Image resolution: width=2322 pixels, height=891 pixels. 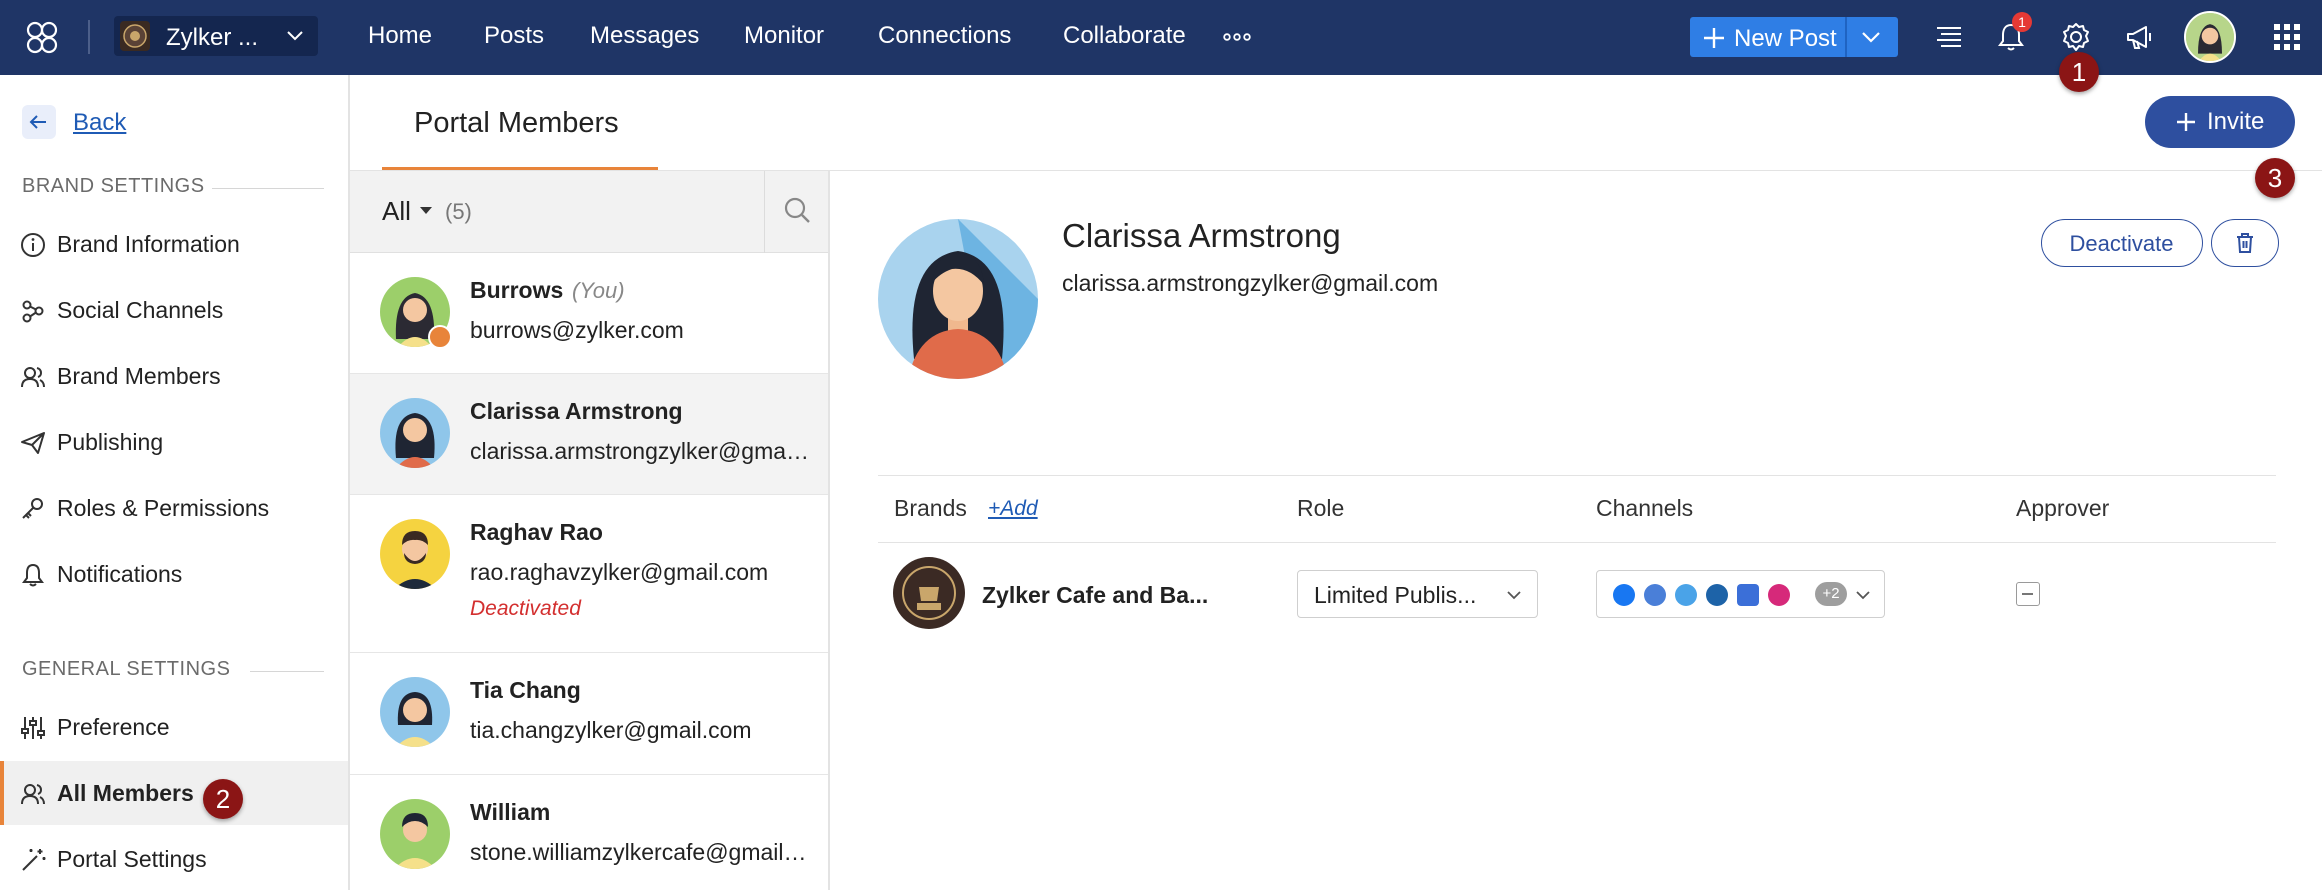 What do you see at coordinates (589, 714) in the screenshot?
I see `member-list-item: Tia Chang tia.changzylker@gmail.com` at bounding box center [589, 714].